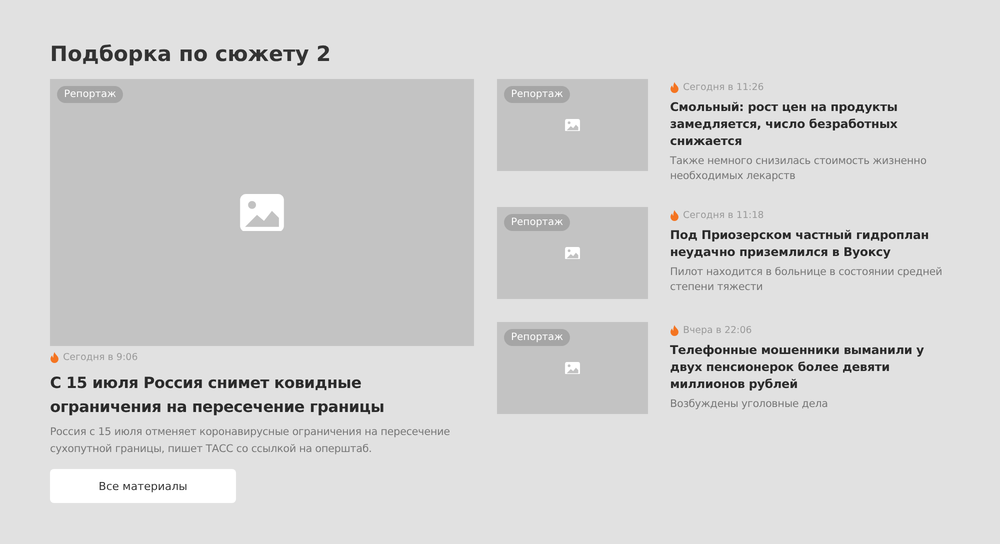 The width and height of the screenshot is (1000, 544). Describe the element at coordinates (723, 87) in the screenshot. I see `timestamp: Сегодня в 11:26` at that location.